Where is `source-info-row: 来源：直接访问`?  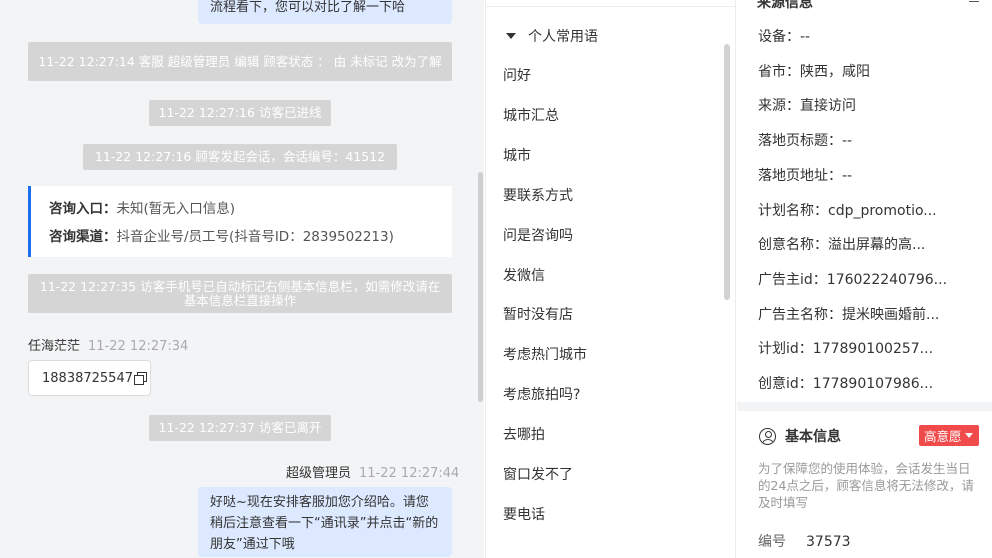 source-info-row: 来源：直接访问 is located at coordinates (807, 105).